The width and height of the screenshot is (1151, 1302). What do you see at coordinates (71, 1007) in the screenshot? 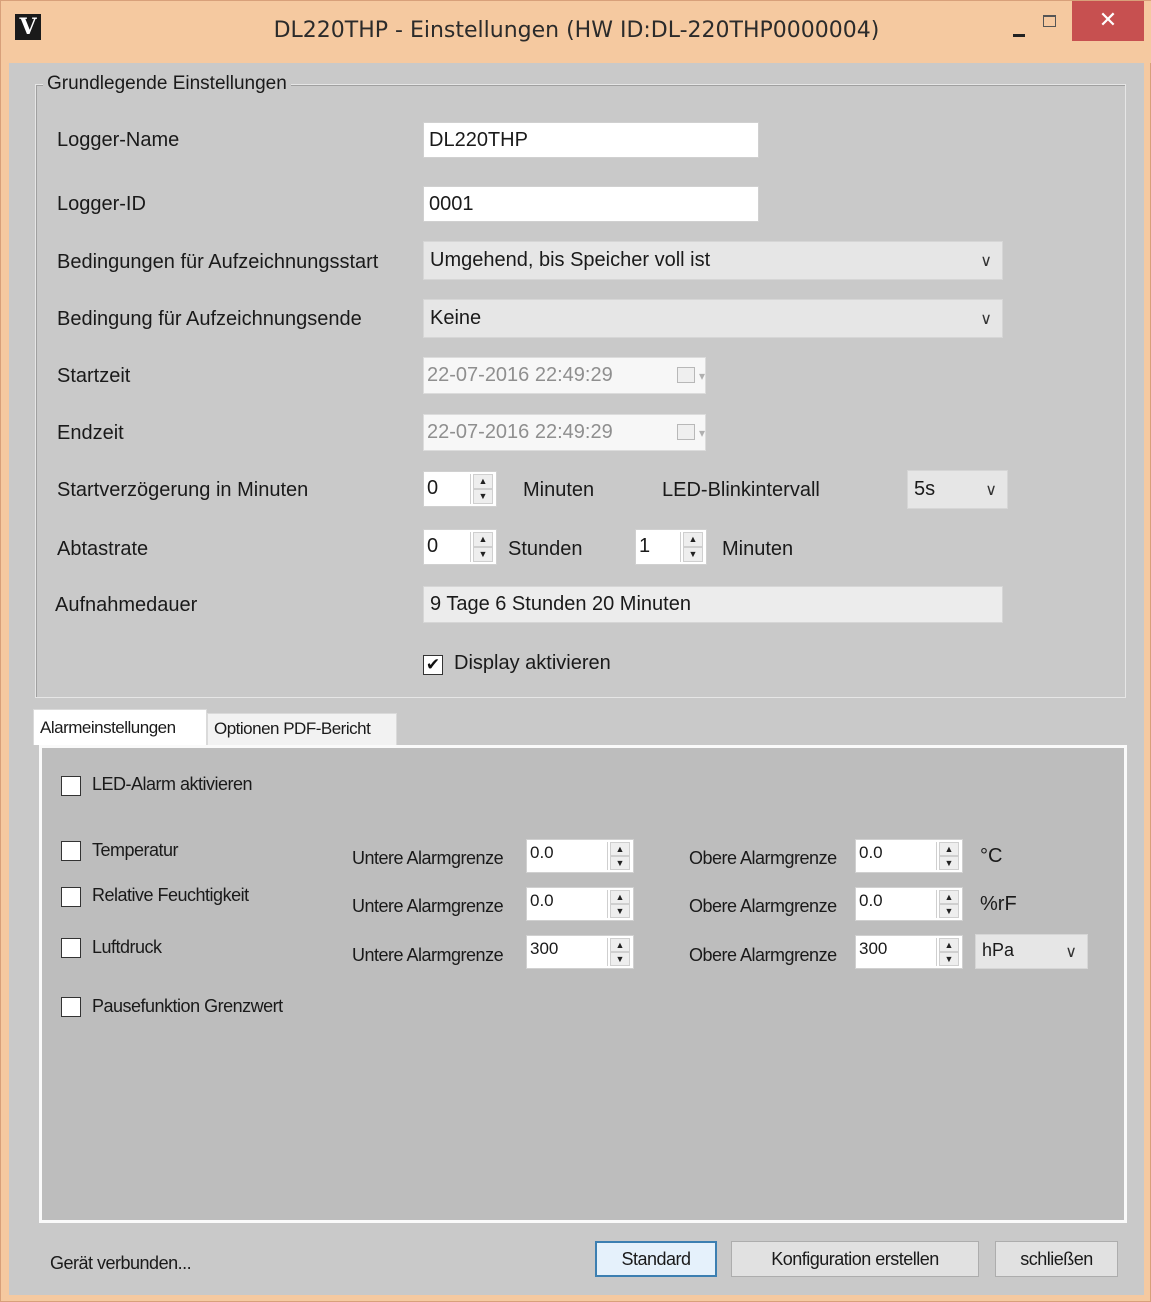
I see `pause-limit-checkbox` at bounding box center [71, 1007].